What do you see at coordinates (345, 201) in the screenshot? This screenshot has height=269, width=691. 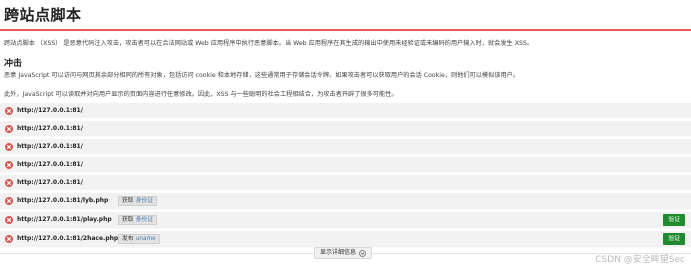 I see `finding-row: http://127.0.0.1:81/lyb.php 获取 身份证` at bounding box center [345, 201].